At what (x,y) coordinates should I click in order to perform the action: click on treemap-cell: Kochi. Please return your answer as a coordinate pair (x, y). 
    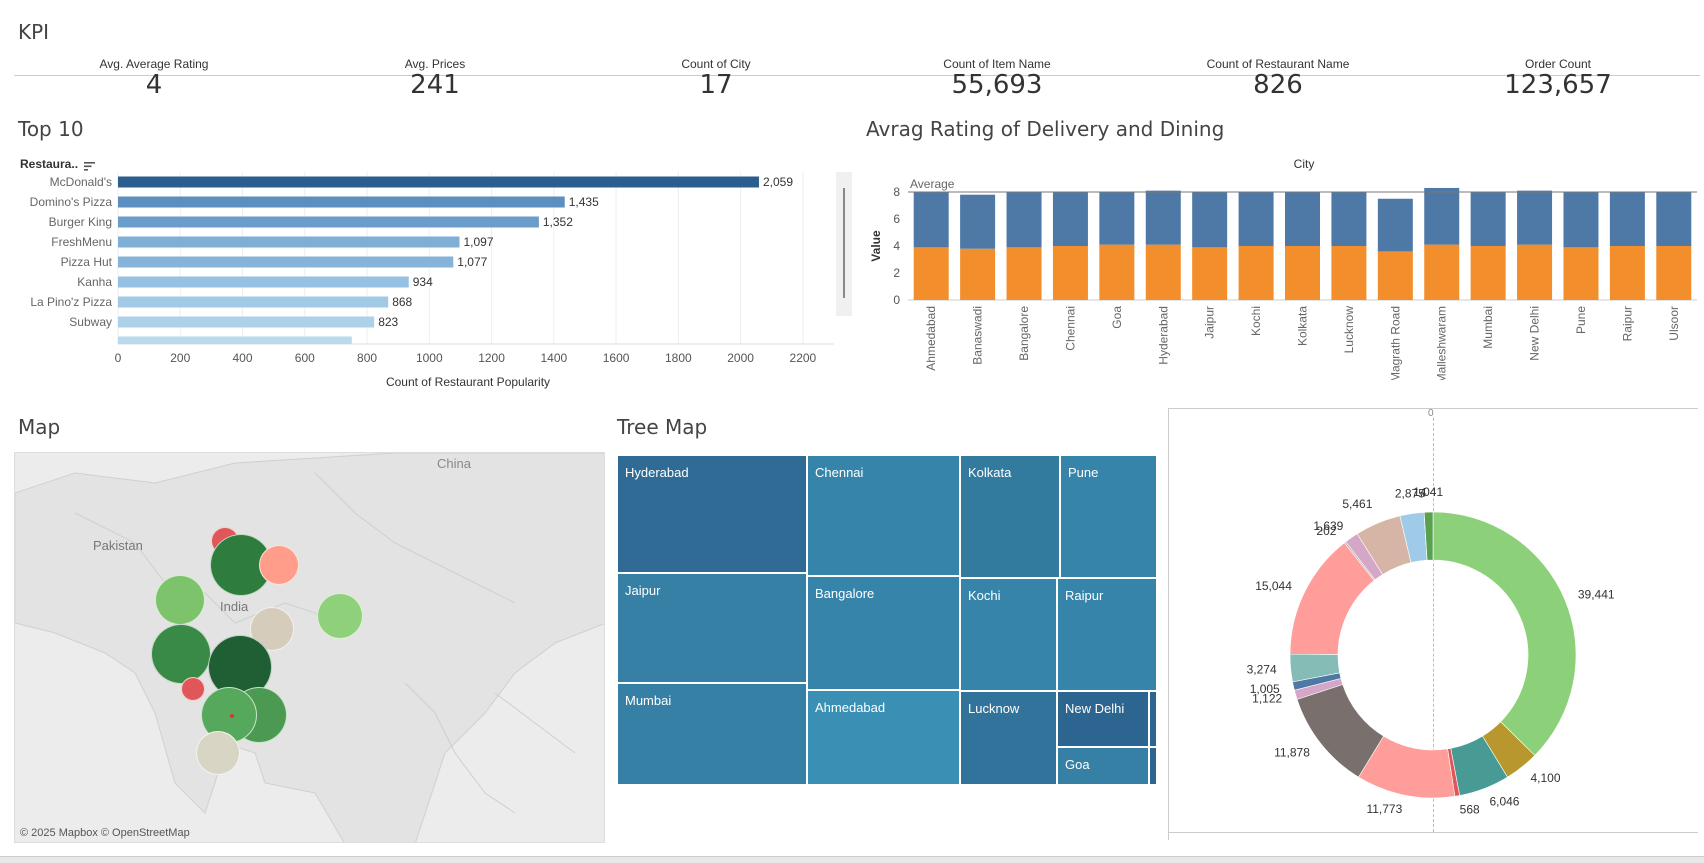
    Looking at the image, I should click on (1008, 634).